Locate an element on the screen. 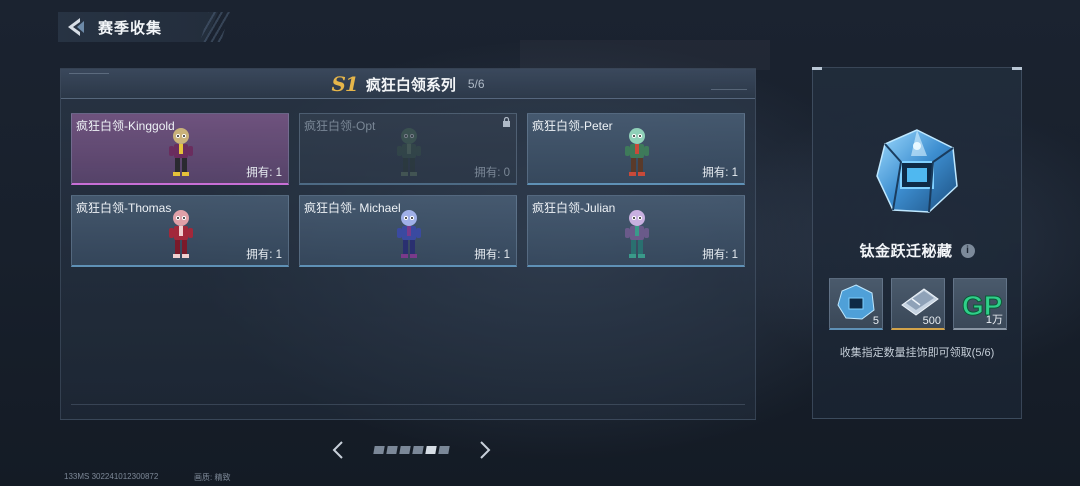 This screenshot has height=486, width=1080. next-page-button is located at coordinates (485, 450).